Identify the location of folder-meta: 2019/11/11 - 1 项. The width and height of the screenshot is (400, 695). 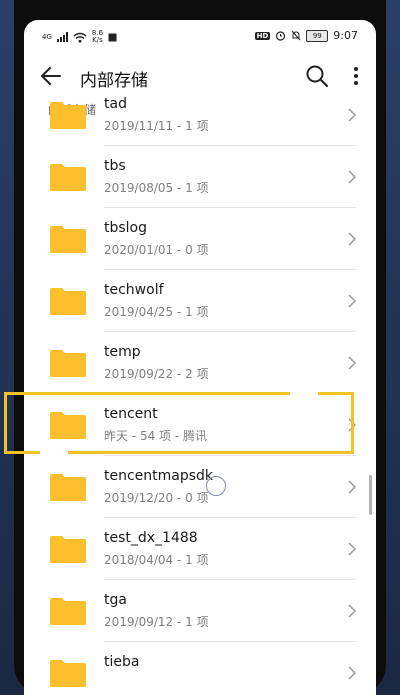
(156, 126).